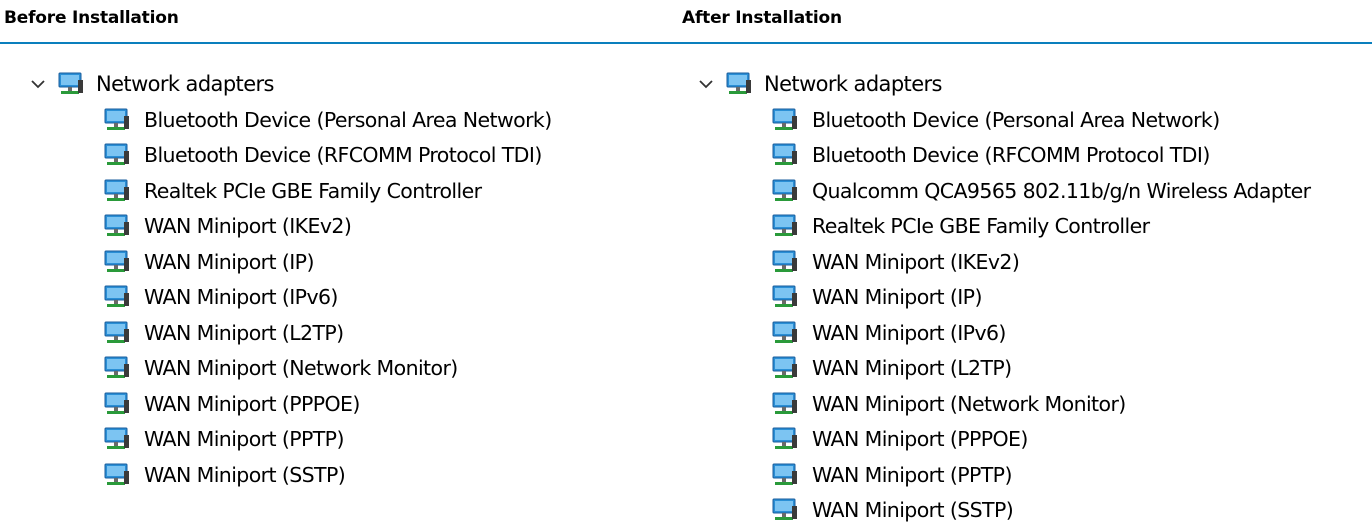 This screenshot has width=1372, height=532. Describe the element at coordinates (762, 18) in the screenshot. I see `after-installation-header: After Installation` at that location.